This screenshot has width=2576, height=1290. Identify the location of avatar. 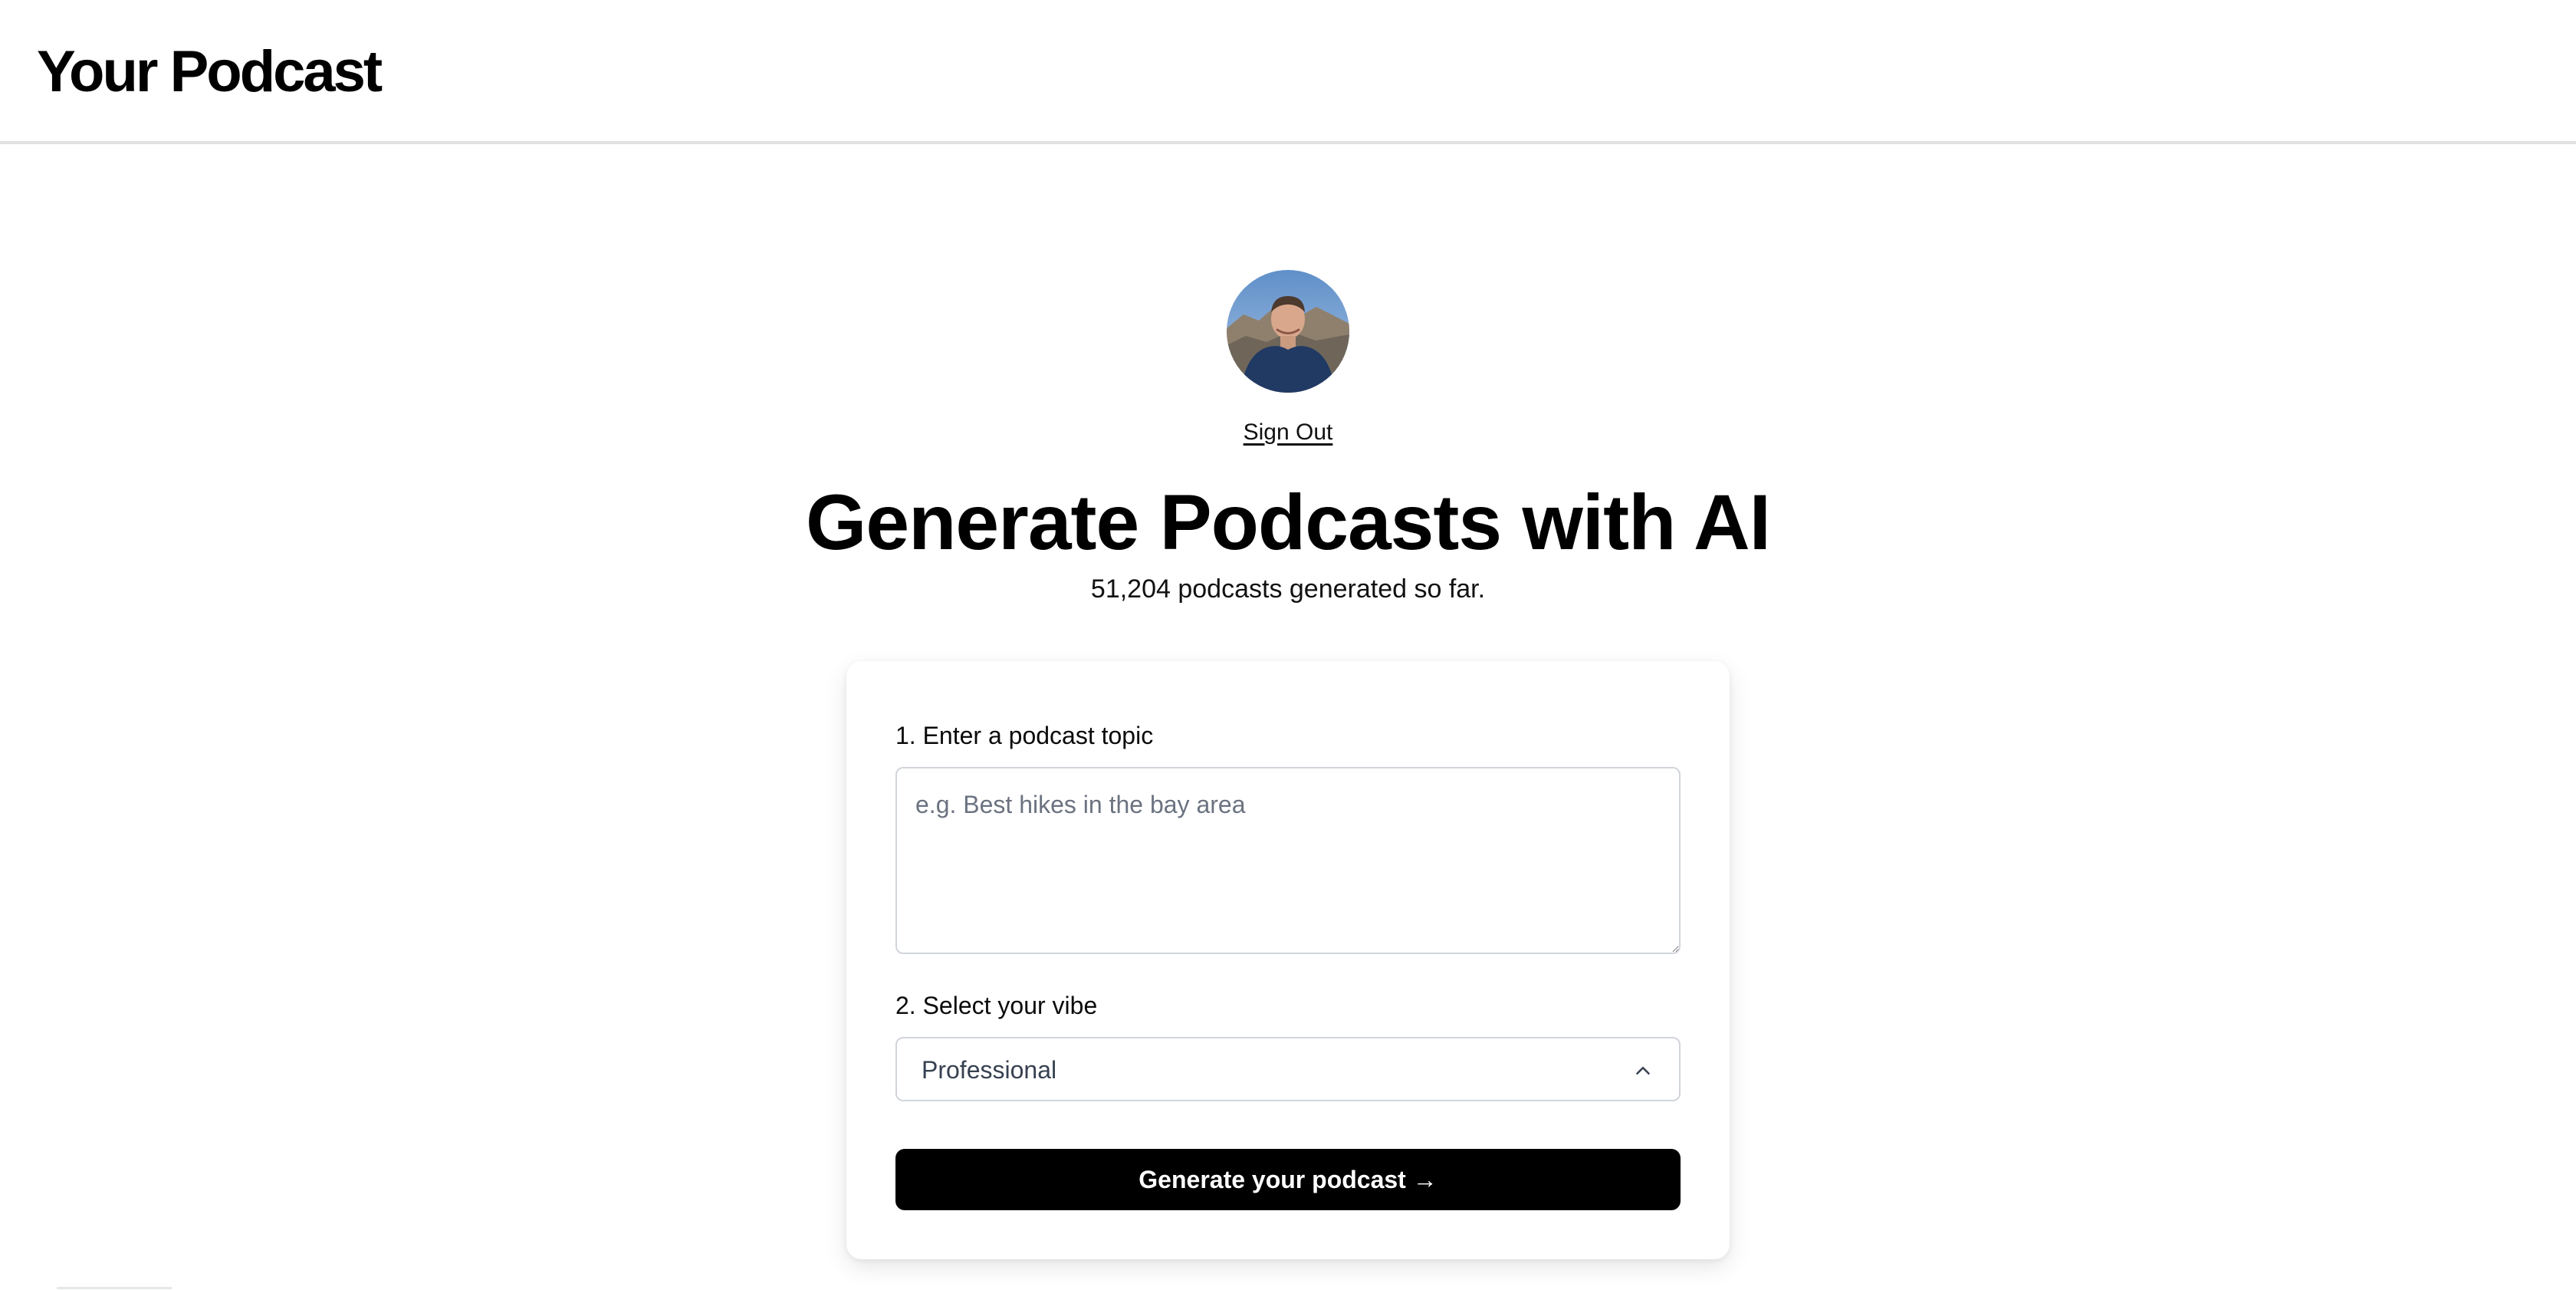
(1288, 332).